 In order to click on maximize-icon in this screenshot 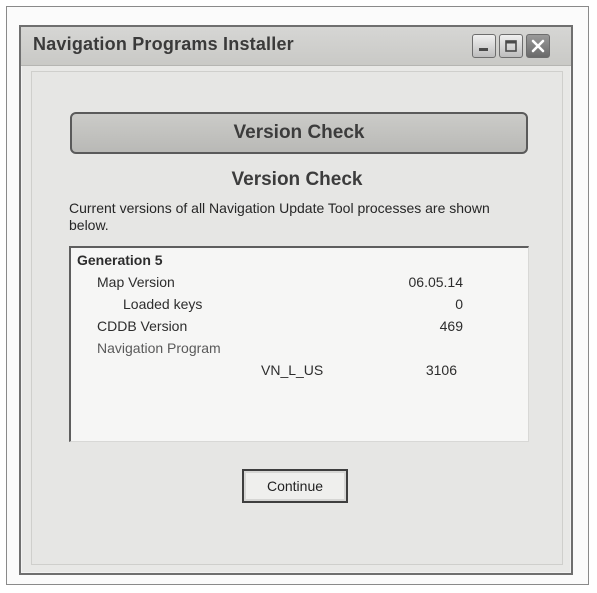, I will do `click(511, 46)`.